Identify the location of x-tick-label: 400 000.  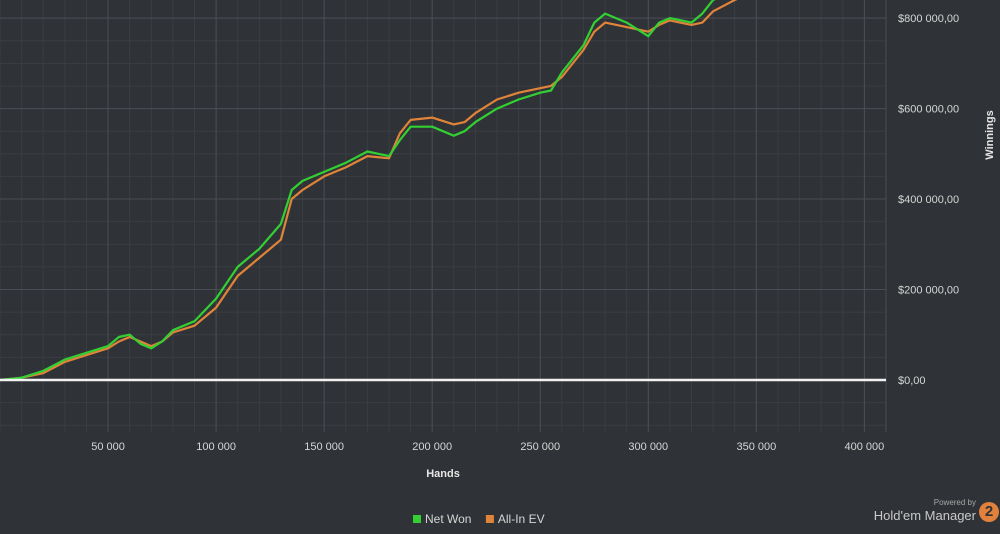
(865, 447).